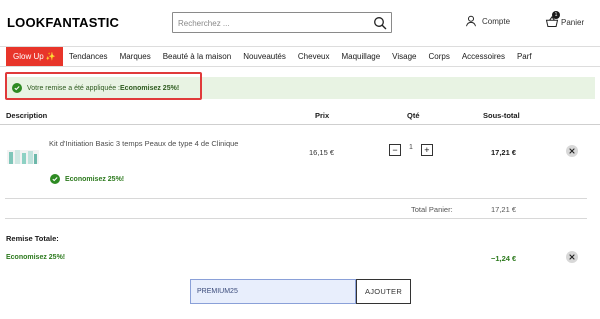  I want to click on quantity-increase-button: +, so click(426, 150).